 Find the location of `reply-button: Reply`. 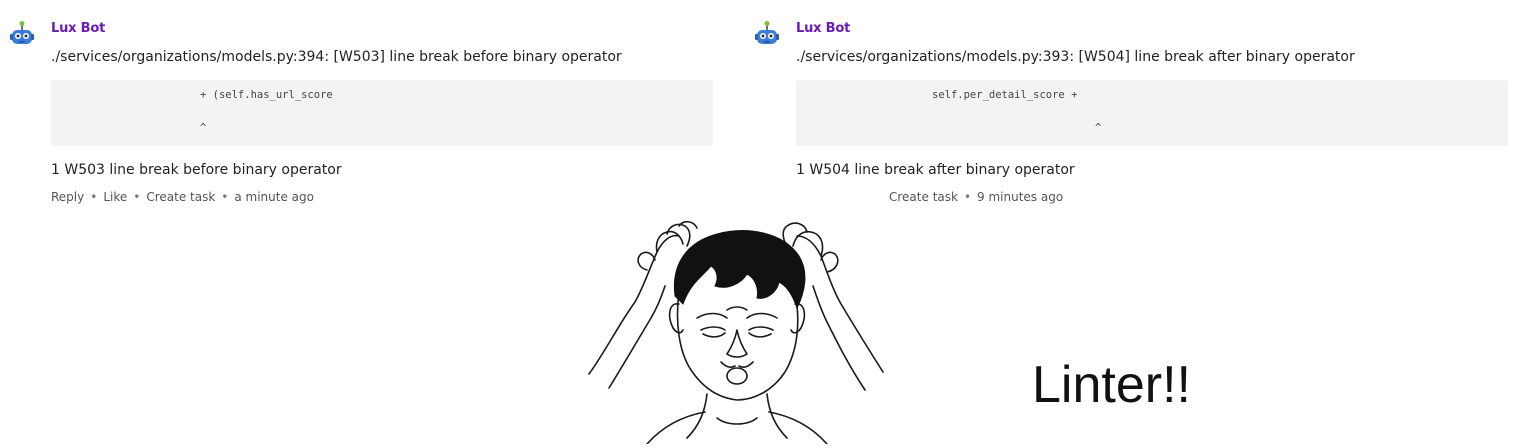

reply-button: Reply is located at coordinates (67, 197).